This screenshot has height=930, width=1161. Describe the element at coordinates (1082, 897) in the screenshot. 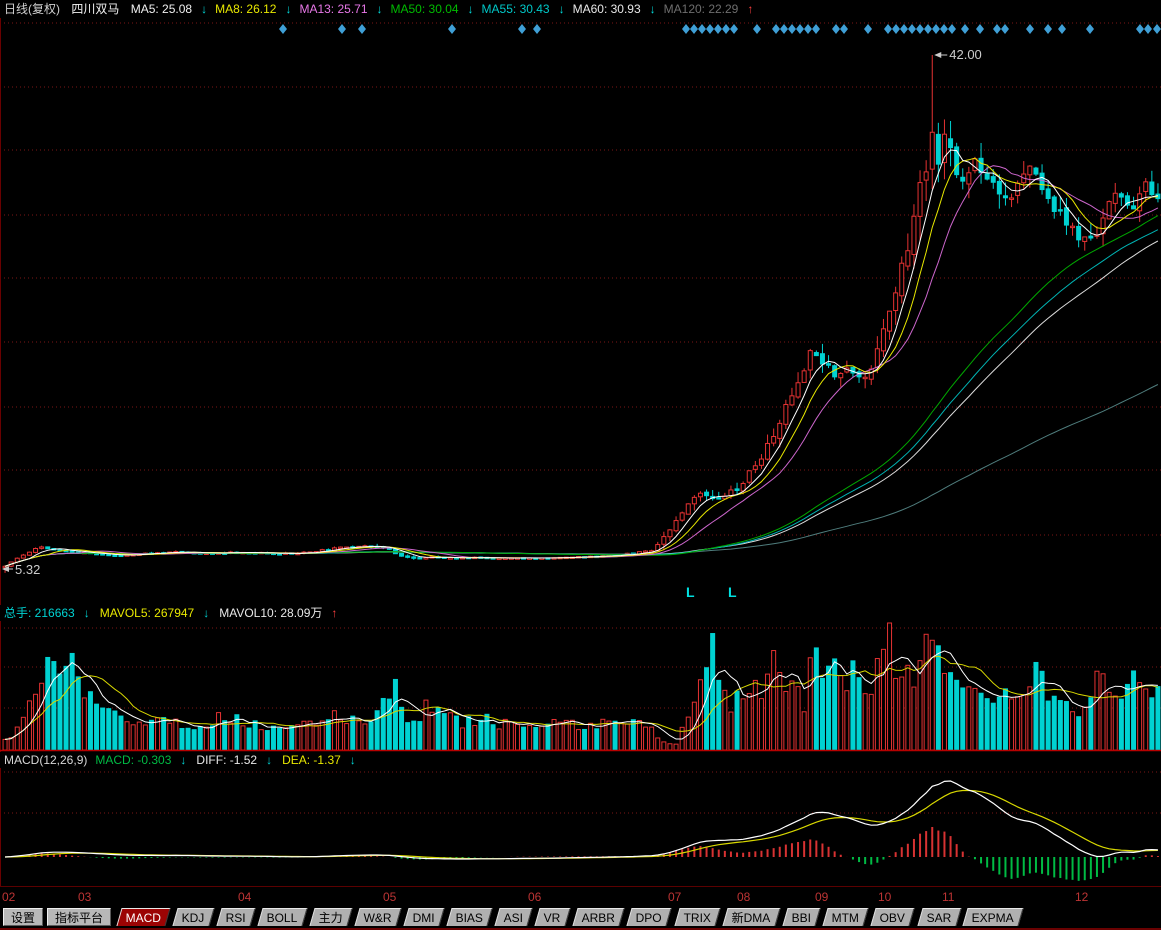

I see `axis-month-label: 12` at that location.